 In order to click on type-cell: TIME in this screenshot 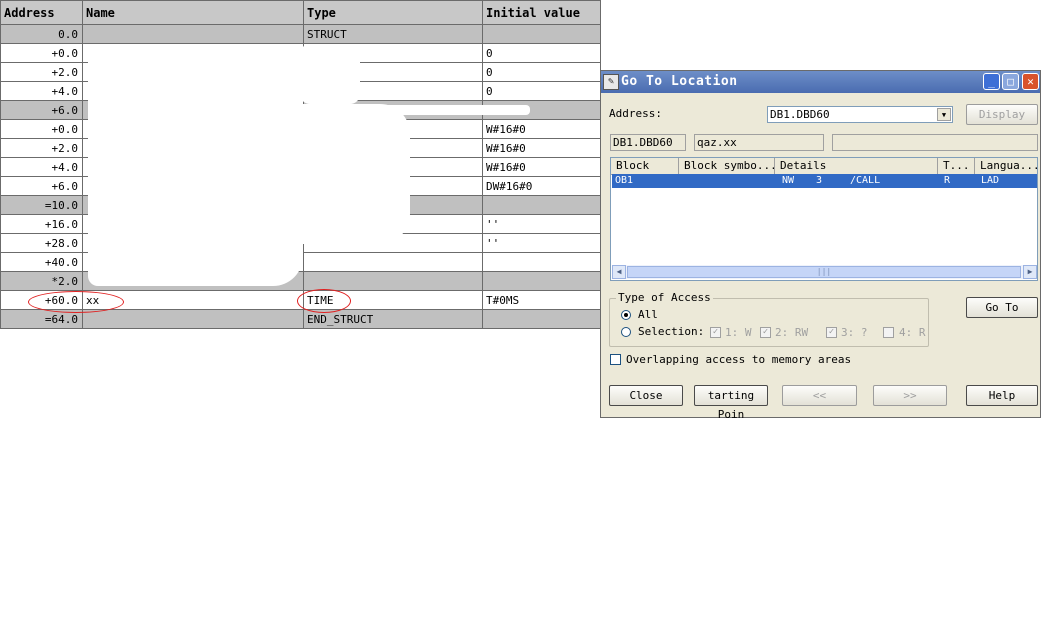, I will do `click(393, 300)`.